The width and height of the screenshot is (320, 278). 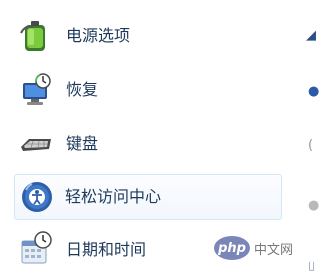 What do you see at coordinates (145, 36) in the screenshot?
I see `control-panel-item-power-options: 电源选项` at bounding box center [145, 36].